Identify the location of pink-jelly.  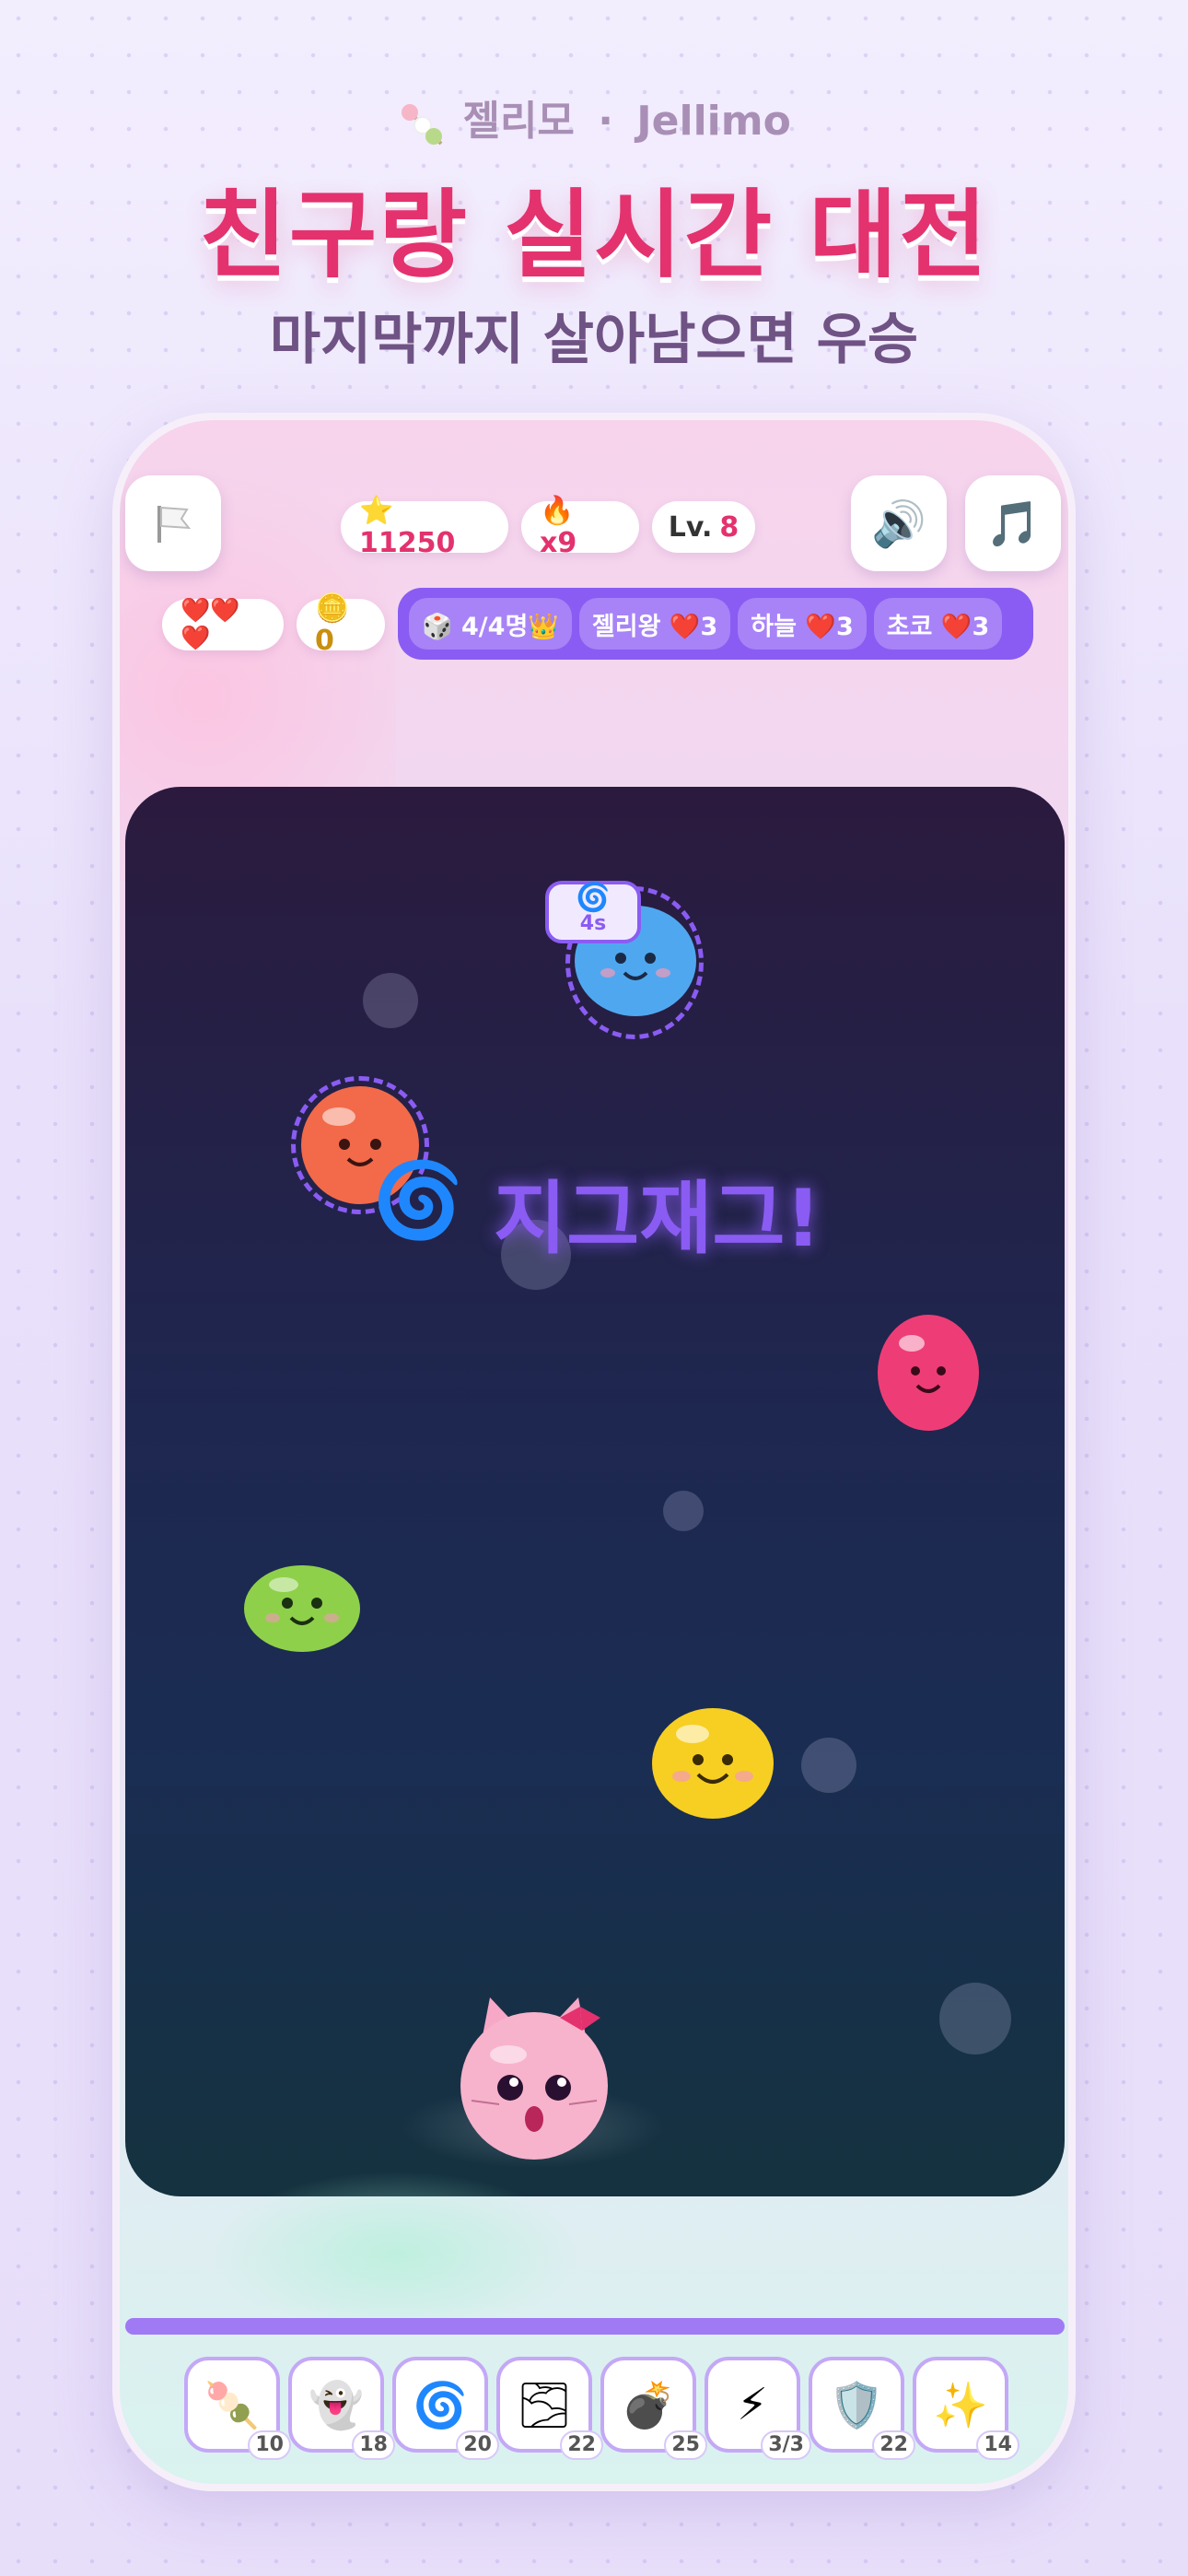
(928, 1373).